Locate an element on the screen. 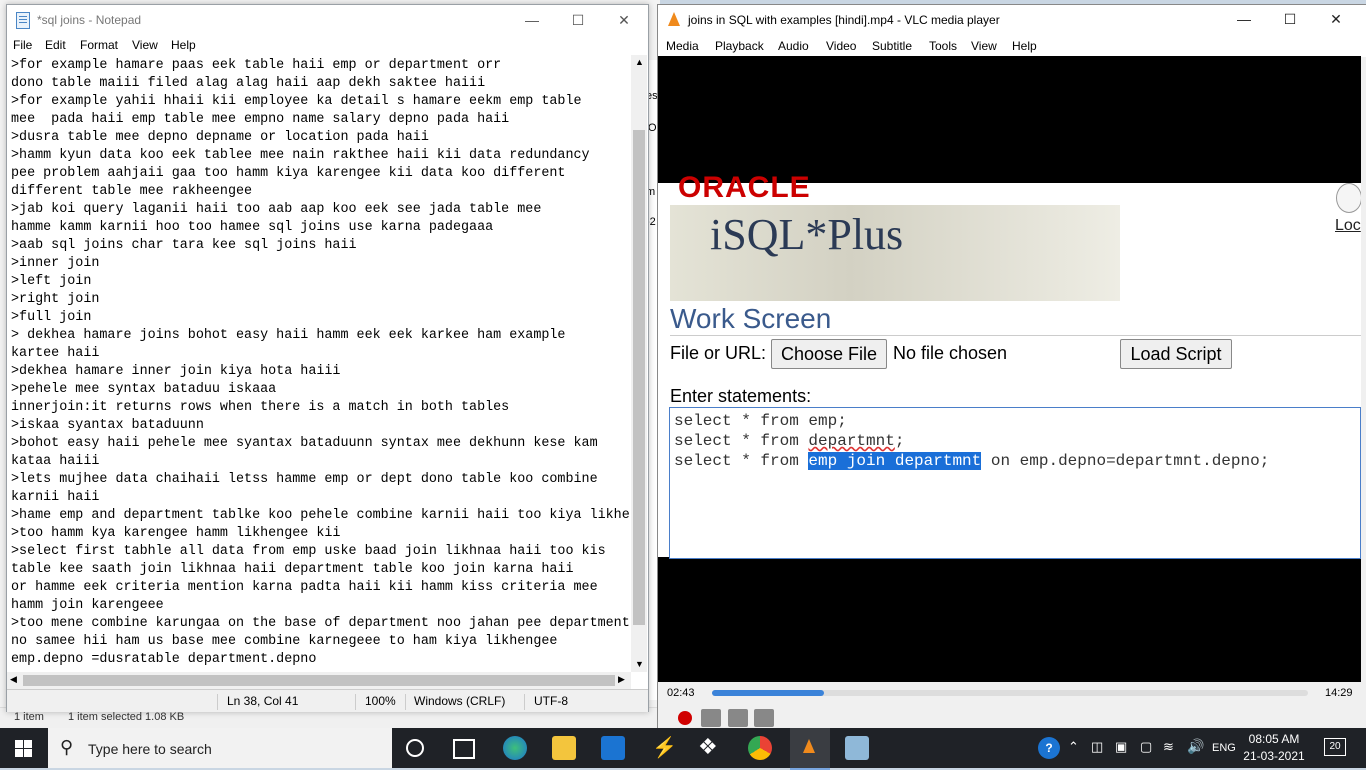 The image size is (1366, 770). choose-file-button: Choose File is located at coordinates (829, 354).